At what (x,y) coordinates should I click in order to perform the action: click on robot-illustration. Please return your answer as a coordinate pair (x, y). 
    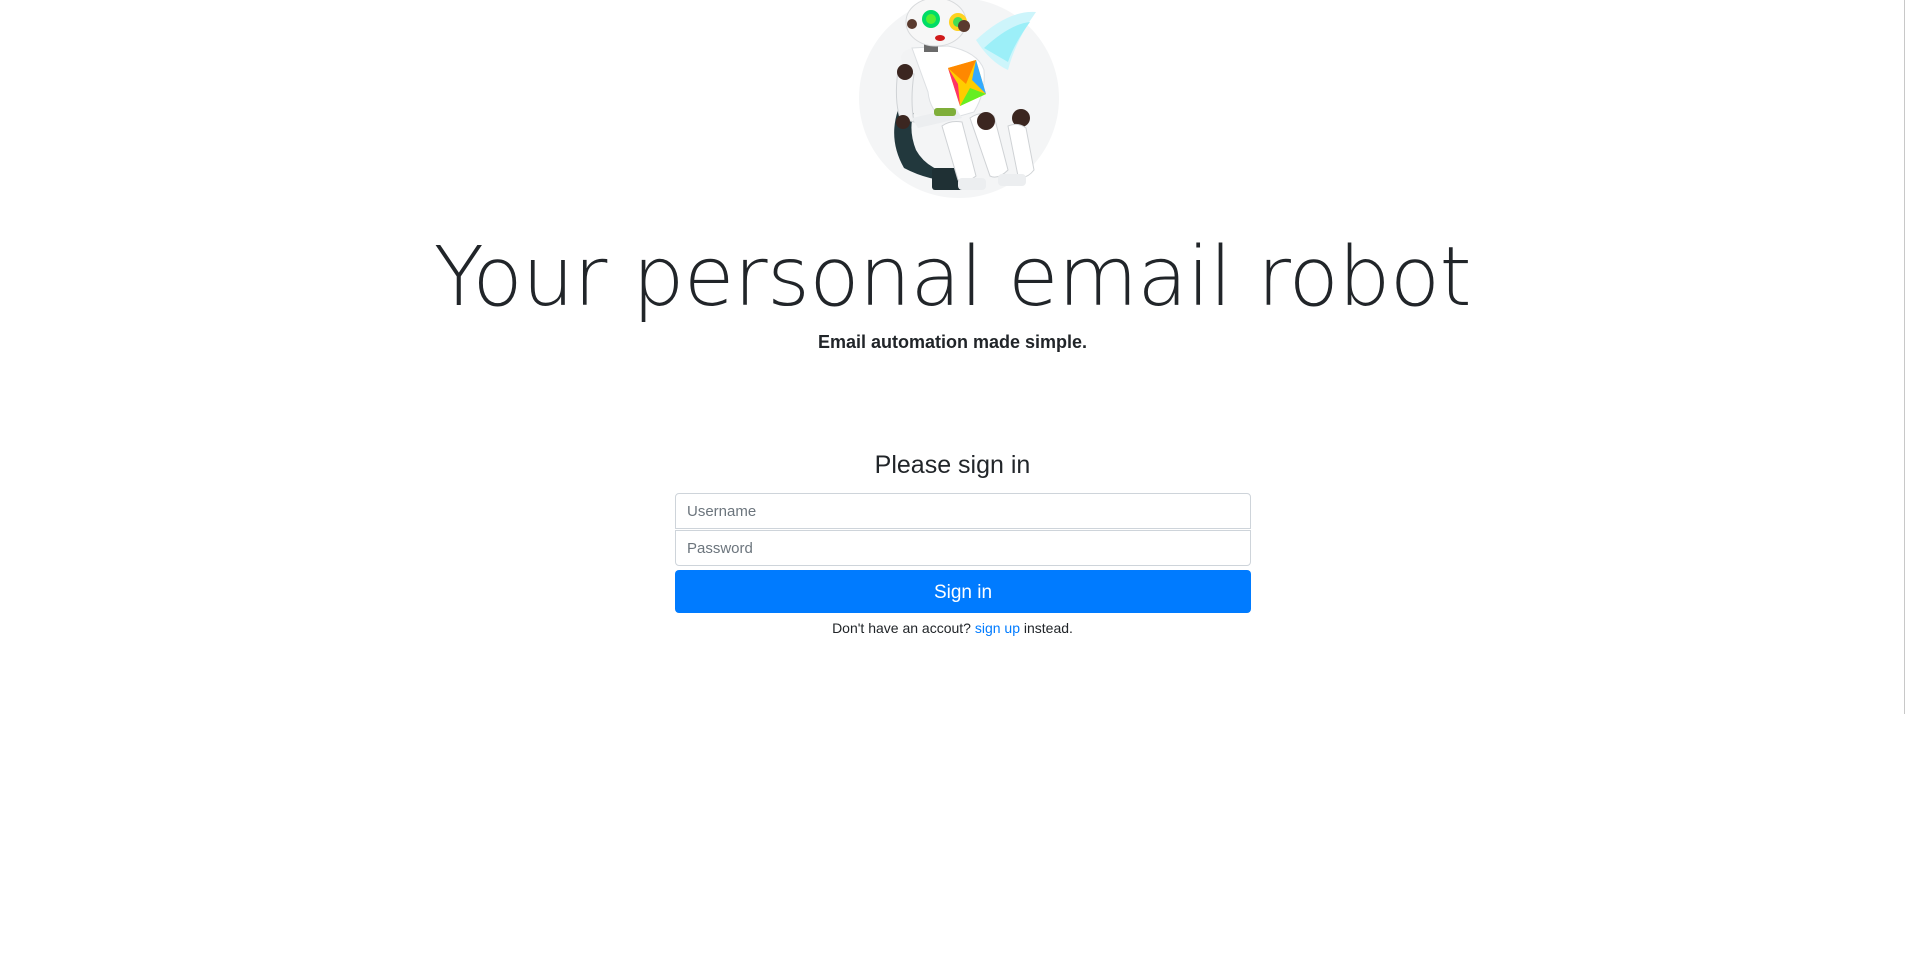
    Looking at the image, I should click on (959, 100).